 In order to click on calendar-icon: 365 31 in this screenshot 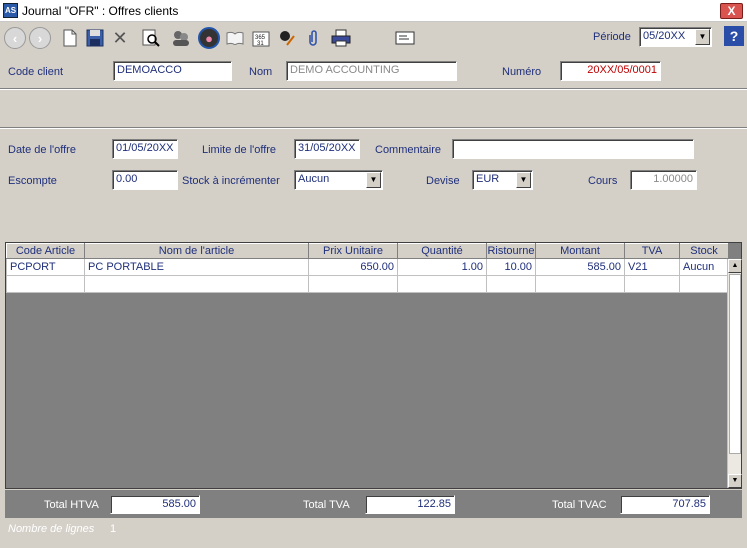, I will do `click(261, 38)`.